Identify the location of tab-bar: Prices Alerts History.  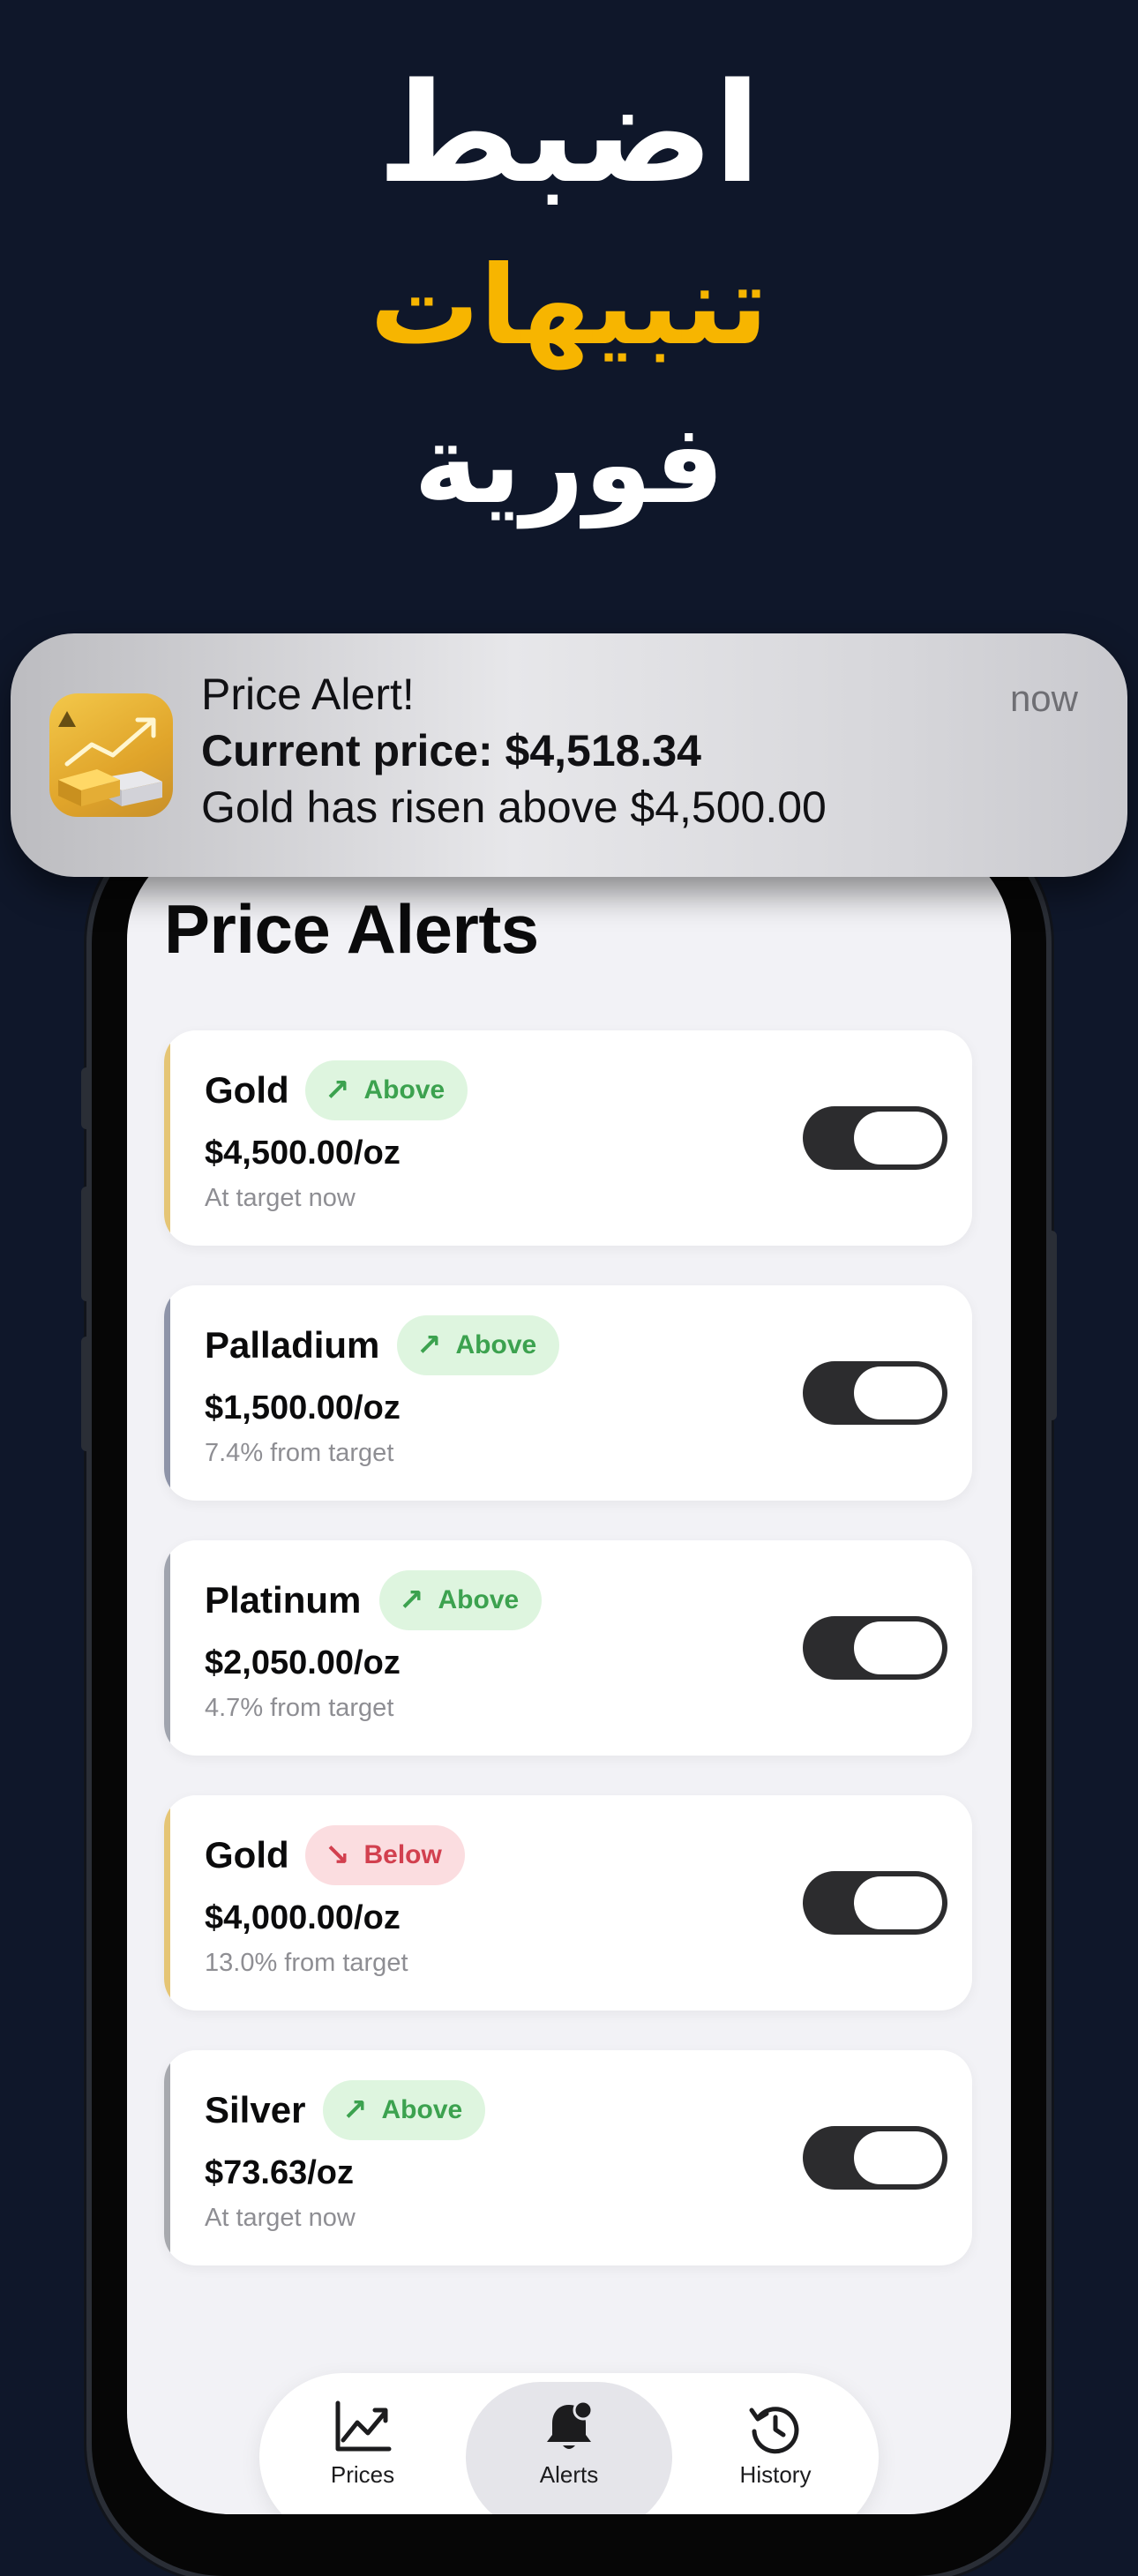
(569, 2444).